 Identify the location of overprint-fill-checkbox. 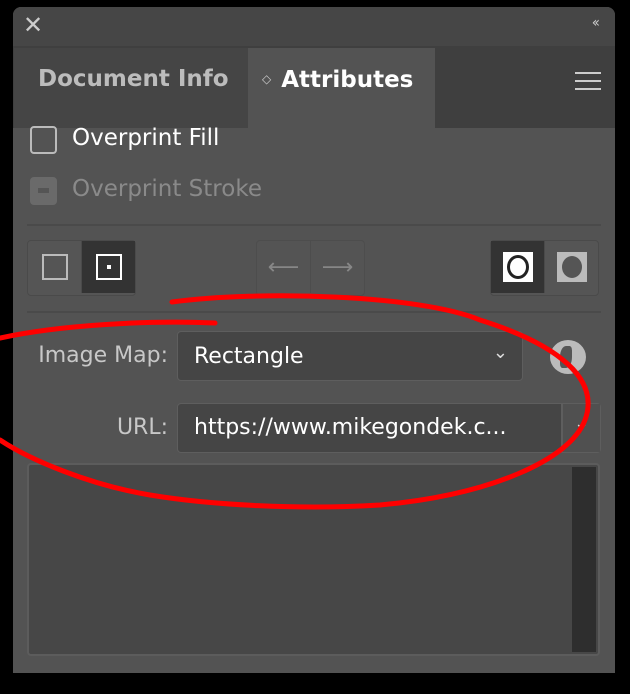
(43, 140).